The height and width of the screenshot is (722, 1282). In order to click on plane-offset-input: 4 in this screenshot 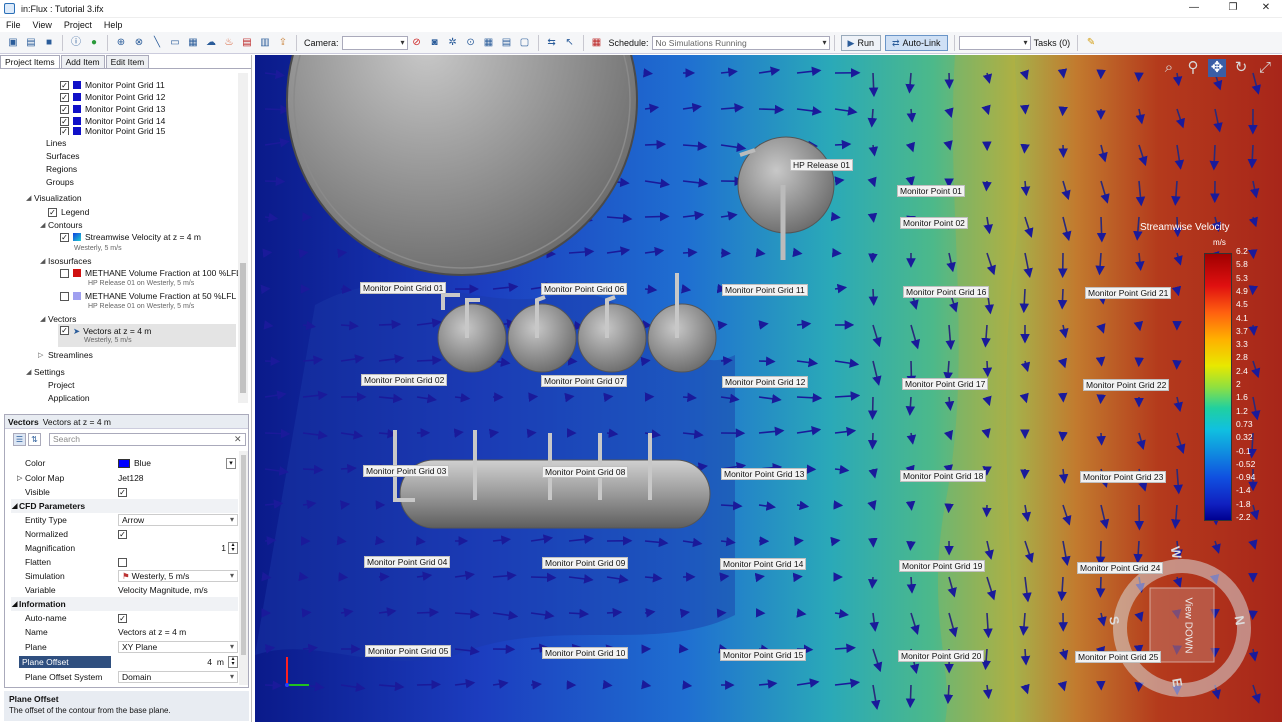, I will do `click(209, 662)`.